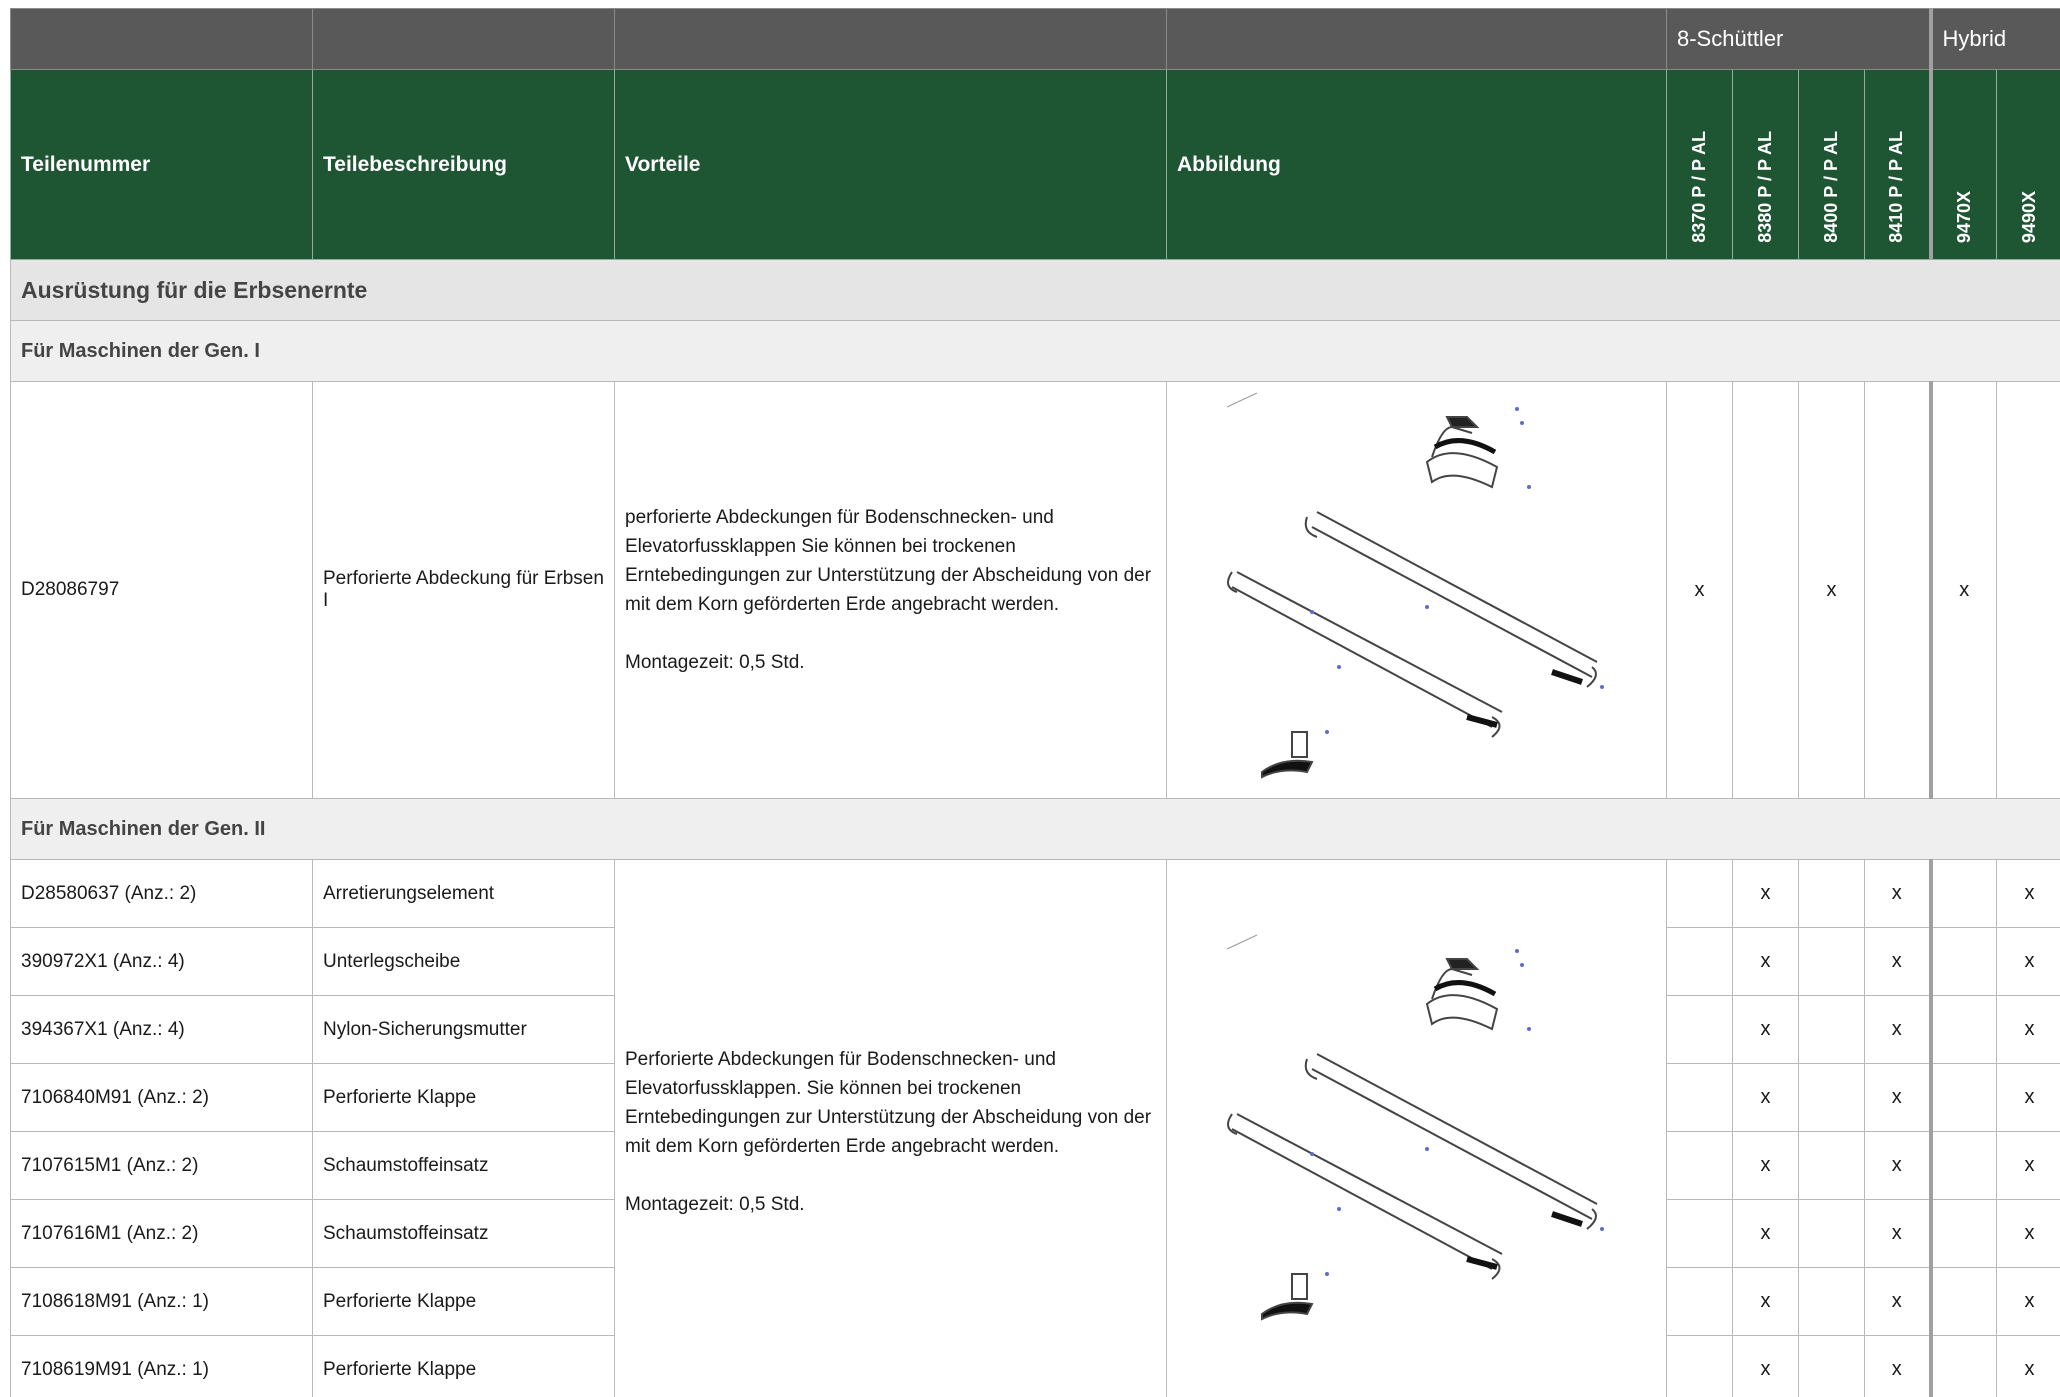  I want to click on header-teilebeschreibung: Teilebeschreibung, so click(463, 164).